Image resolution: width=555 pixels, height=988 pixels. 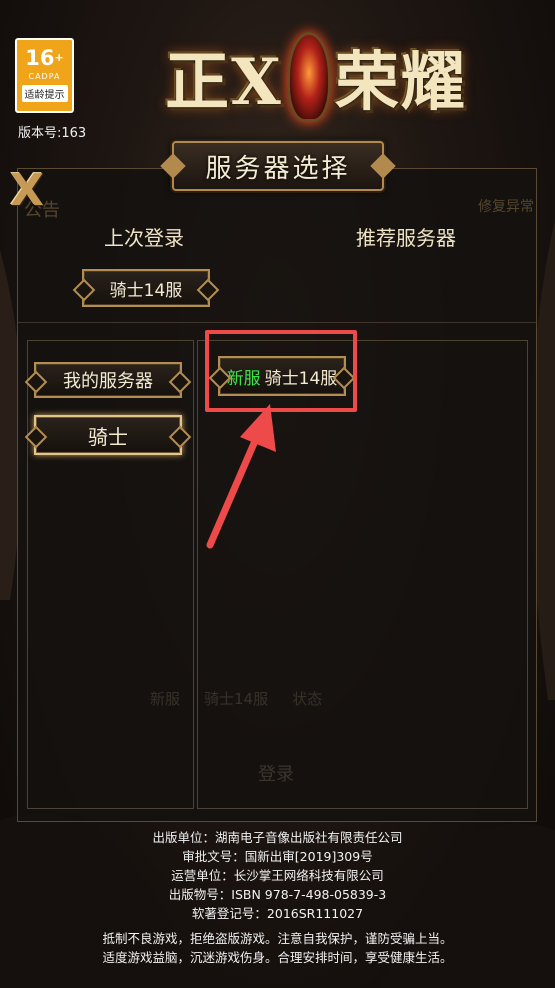 What do you see at coordinates (224, 82) in the screenshot?
I see `logo-text-left: 正X` at bounding box center [224, 82].